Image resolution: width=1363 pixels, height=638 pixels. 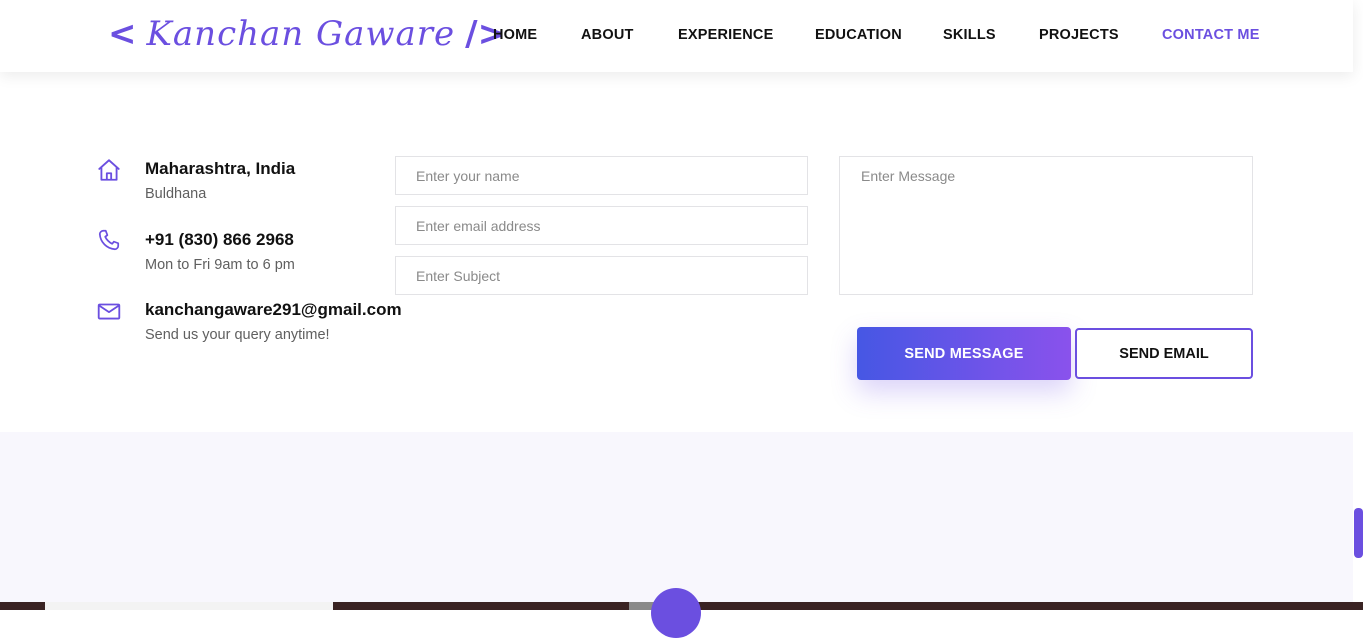 I want to click on bottom-strip-segment, so click(x=189, y=606).